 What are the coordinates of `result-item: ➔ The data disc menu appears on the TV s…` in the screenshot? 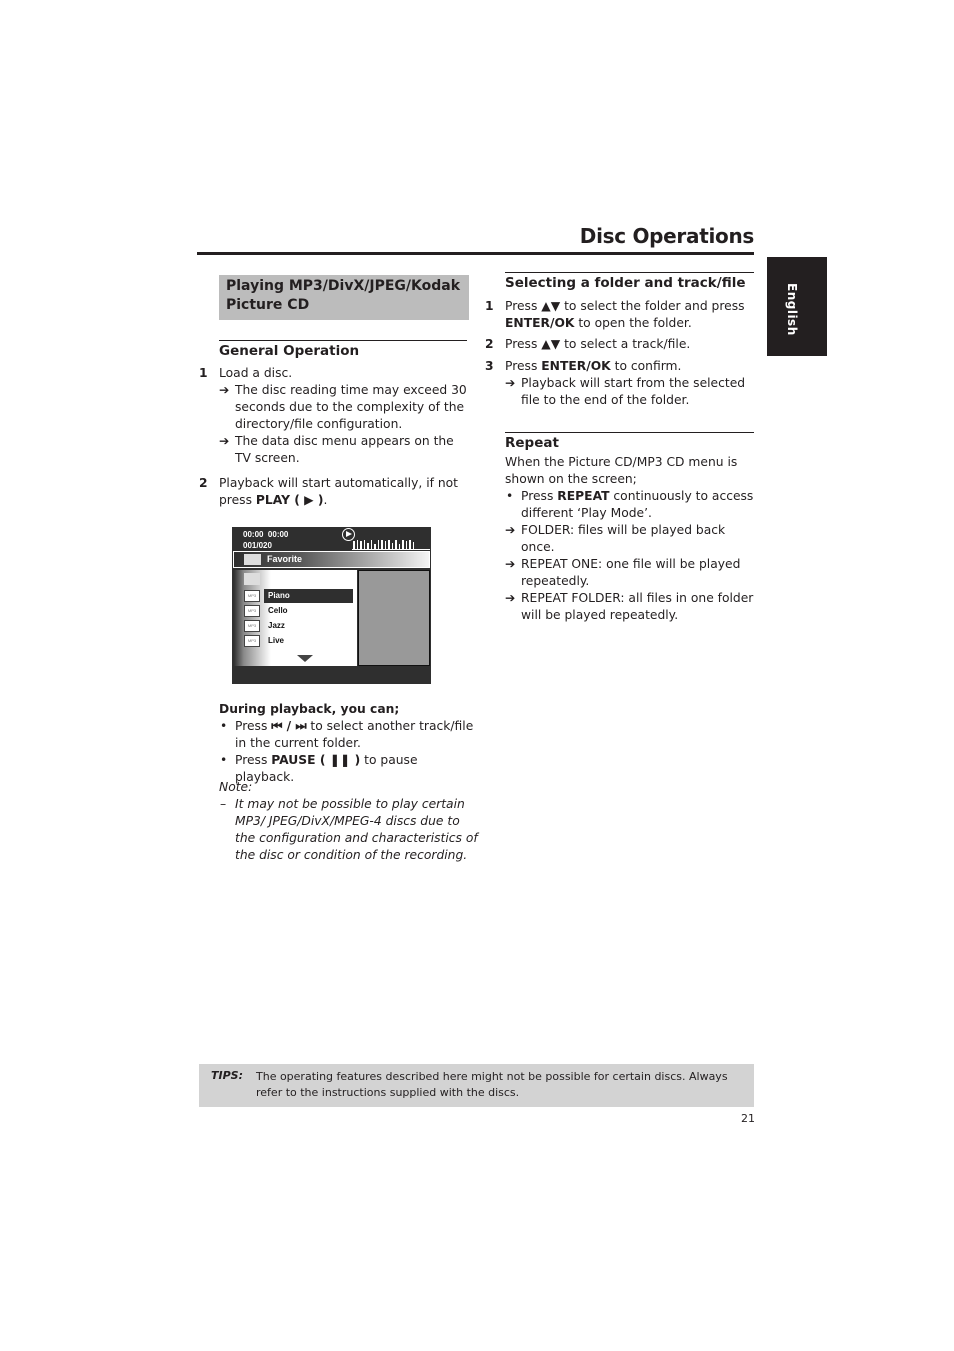 It's located at (336, 449).